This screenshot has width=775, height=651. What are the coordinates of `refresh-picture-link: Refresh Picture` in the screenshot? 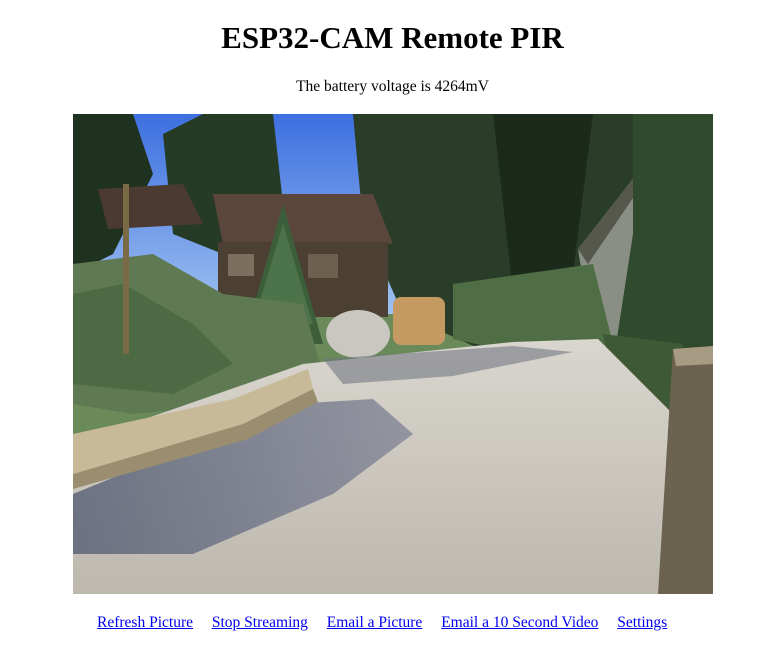 It's located at (145, 622).